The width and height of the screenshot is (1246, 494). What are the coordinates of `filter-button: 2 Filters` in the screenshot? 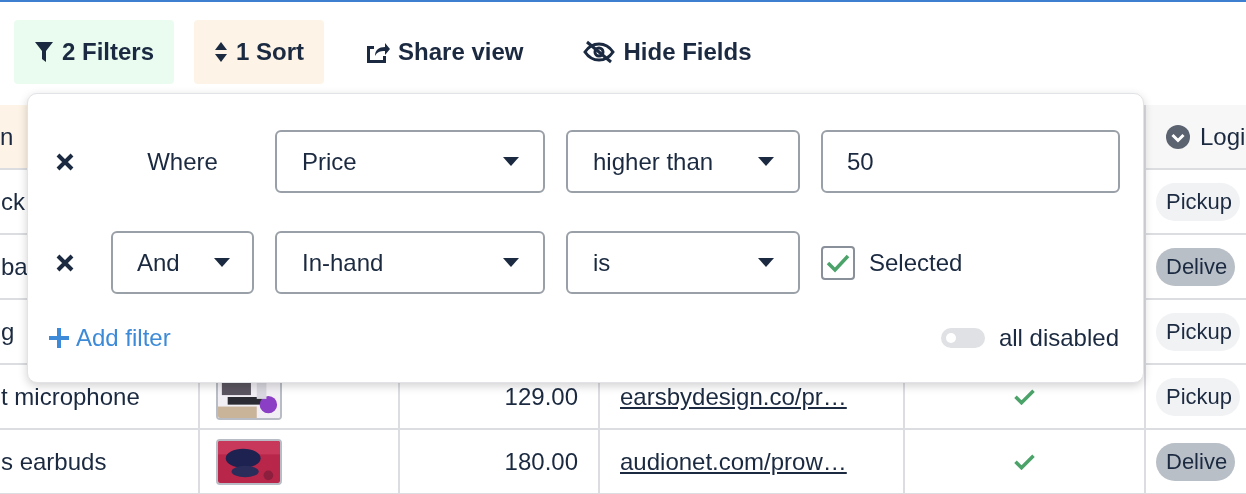 It's located at (94, 52).